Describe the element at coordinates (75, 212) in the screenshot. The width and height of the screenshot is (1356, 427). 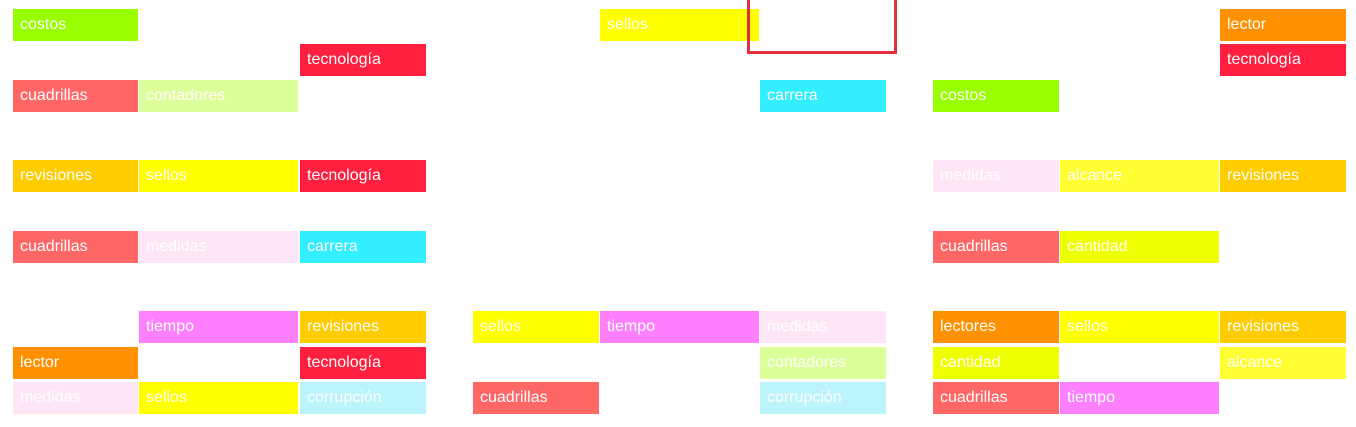
I see `grid-cell: pequeño` at that location.